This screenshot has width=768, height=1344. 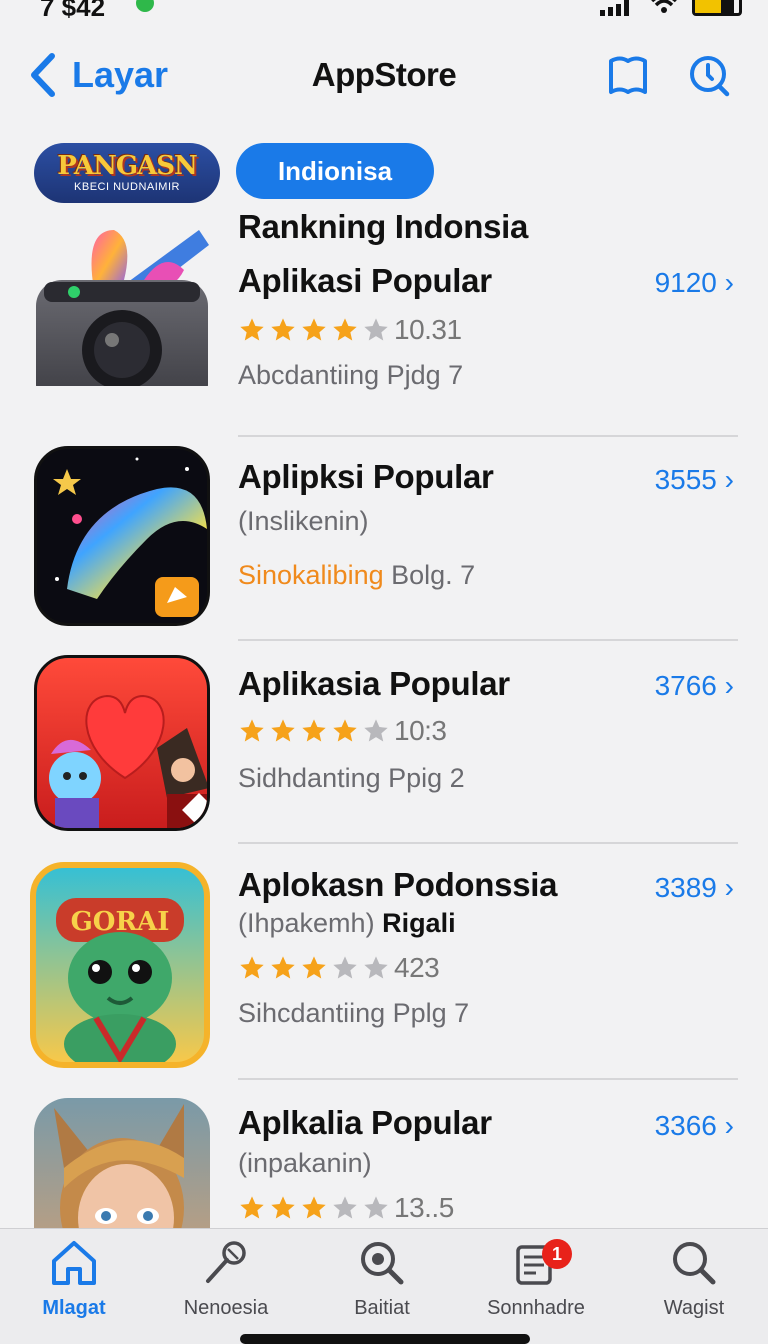 I want to click on rating-value: 423, so click(x=417, y=967).